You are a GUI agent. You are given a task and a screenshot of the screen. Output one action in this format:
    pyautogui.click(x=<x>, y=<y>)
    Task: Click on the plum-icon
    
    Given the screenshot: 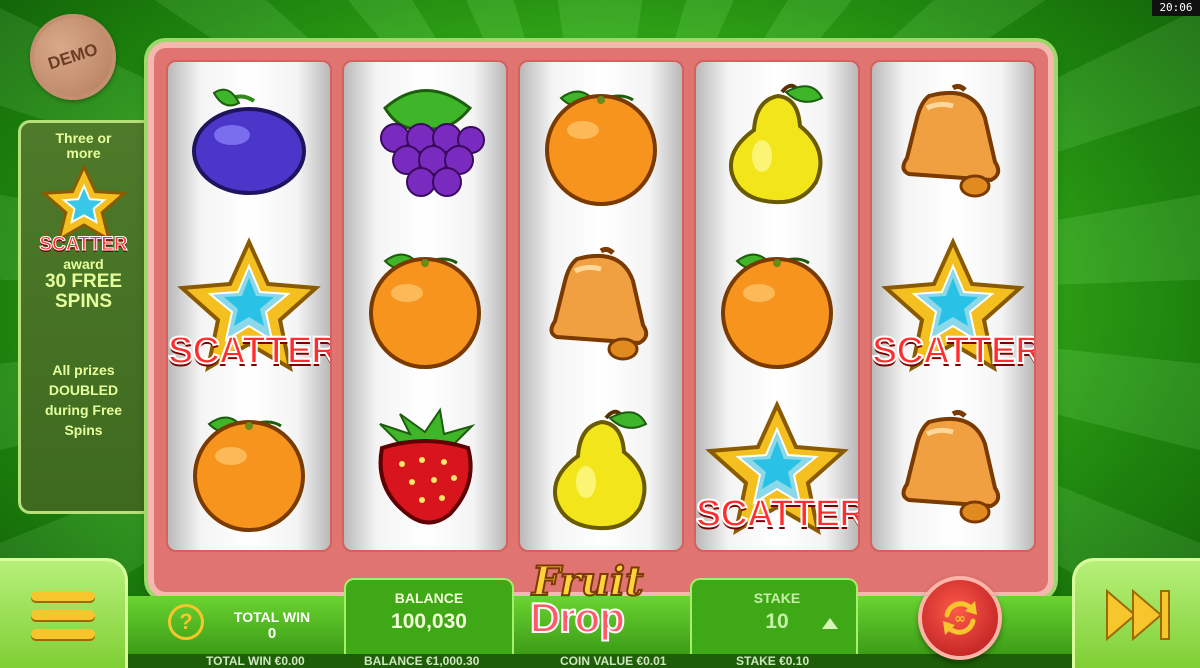 What is the action you would take?
    pyautogui.click(x=249, y=142)
    